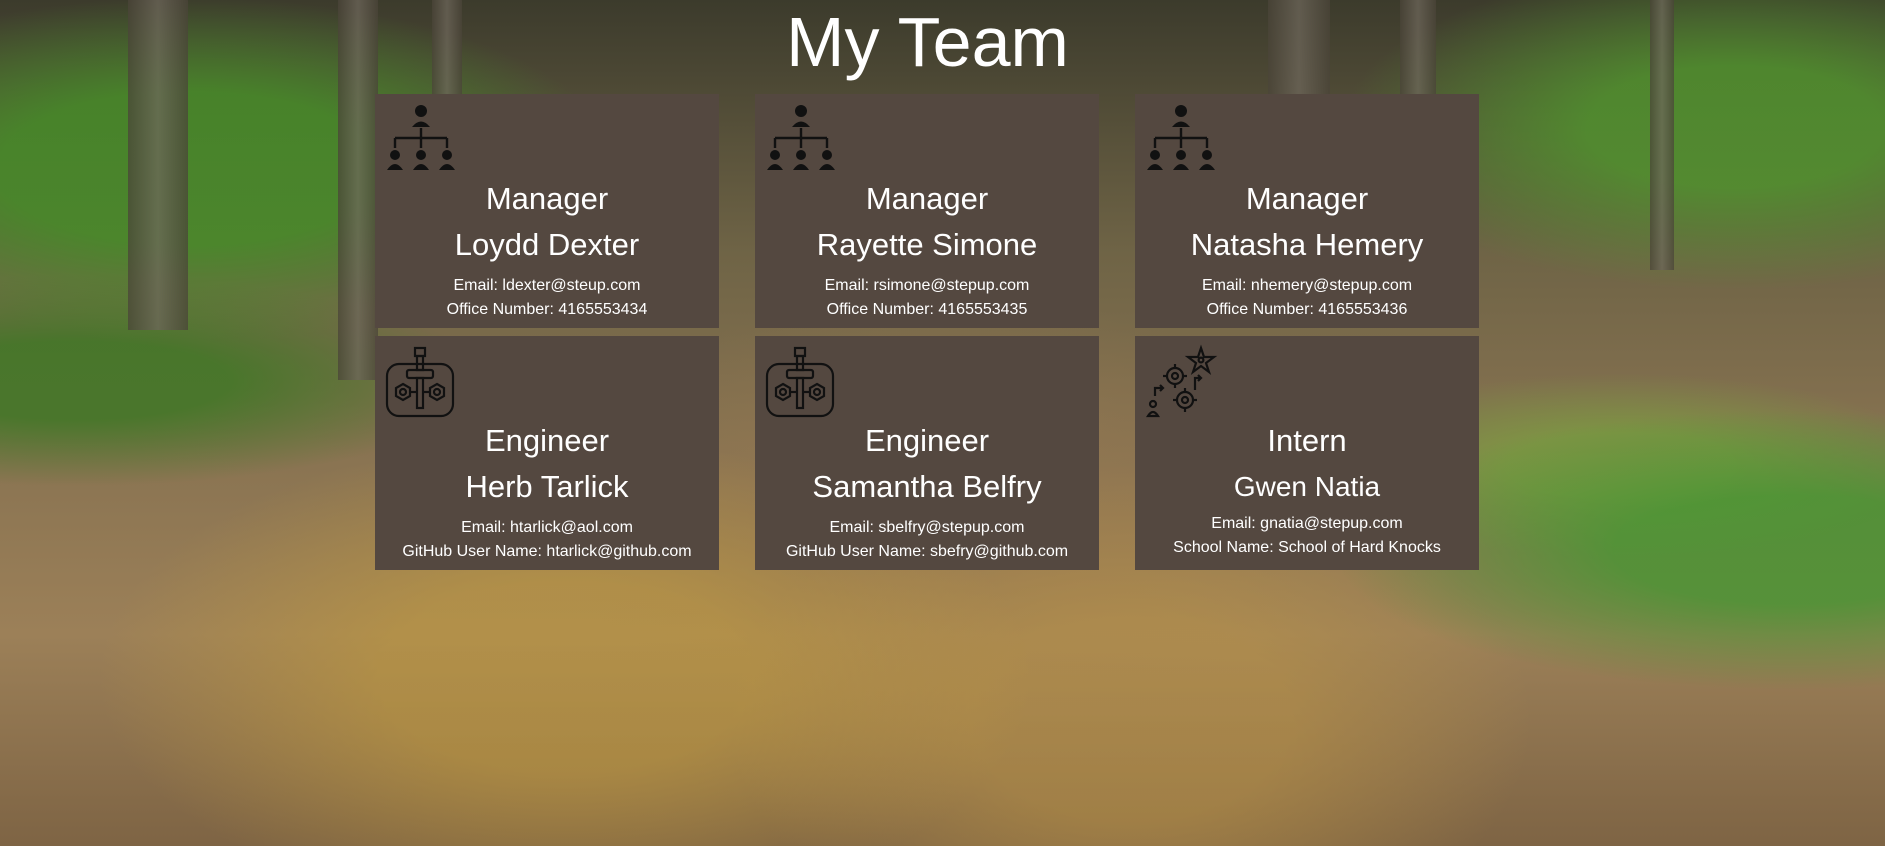 This screenshot has width=1885, height=846. I want to click on card-school-name: School Name: School of Hard Knocks, so click(1307, 547).